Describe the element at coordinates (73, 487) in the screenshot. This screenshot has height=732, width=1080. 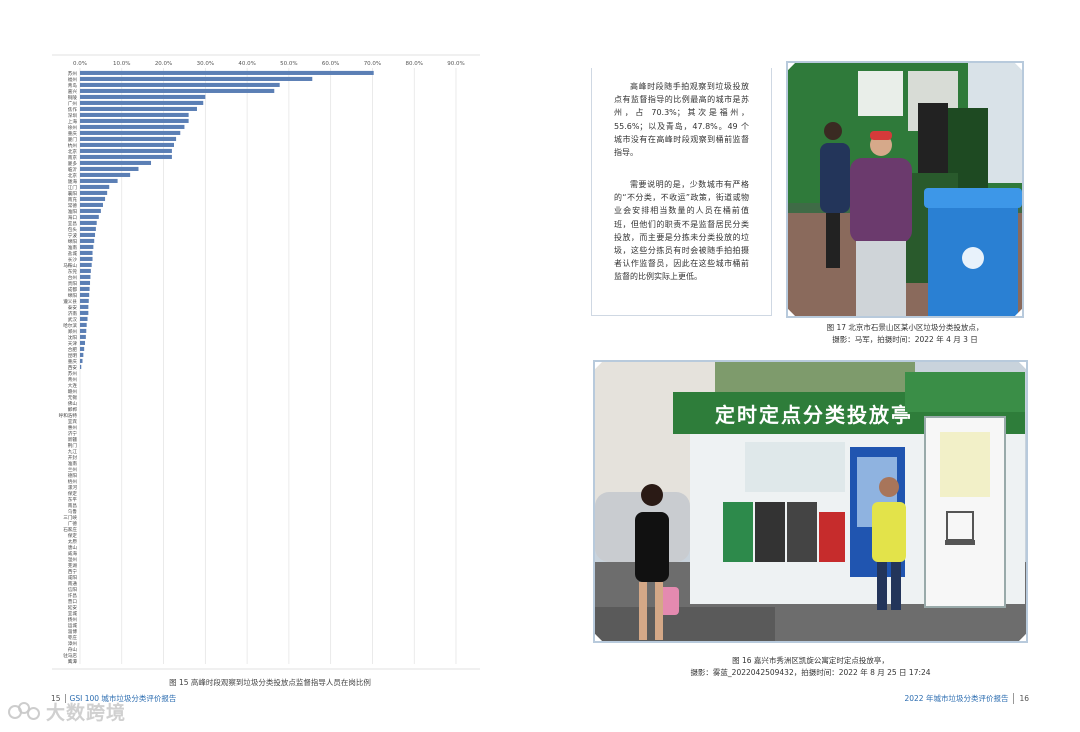
I see `category-label: 漯河` at that location.